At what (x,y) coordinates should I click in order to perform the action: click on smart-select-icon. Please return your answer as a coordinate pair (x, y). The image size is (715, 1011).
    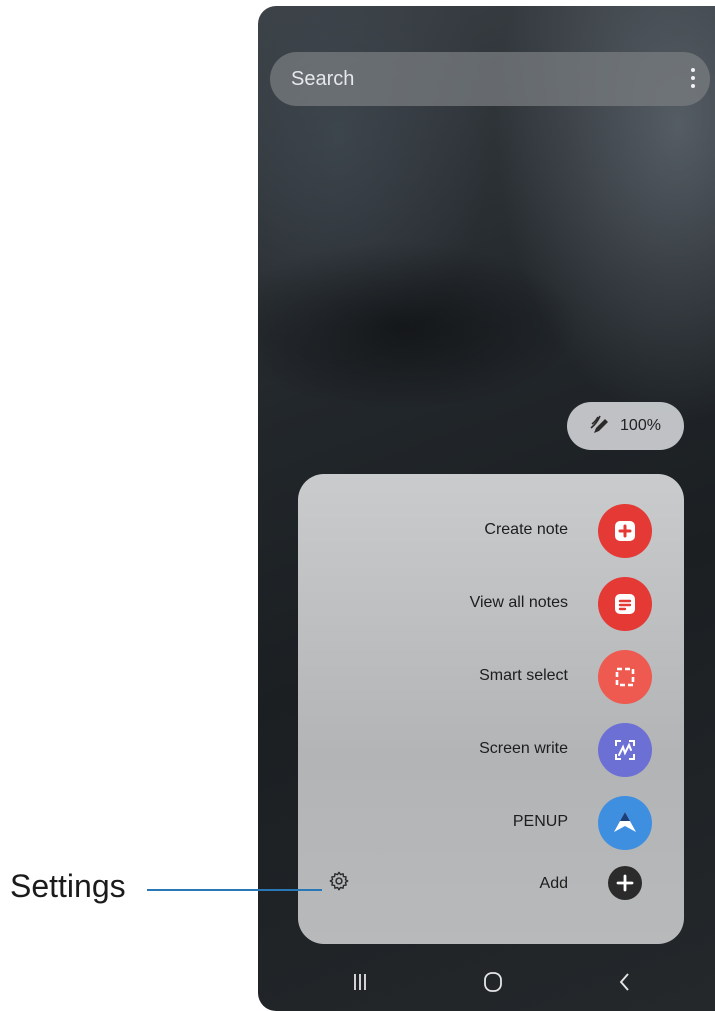
    Looking at the image, I should click on (625, 677).